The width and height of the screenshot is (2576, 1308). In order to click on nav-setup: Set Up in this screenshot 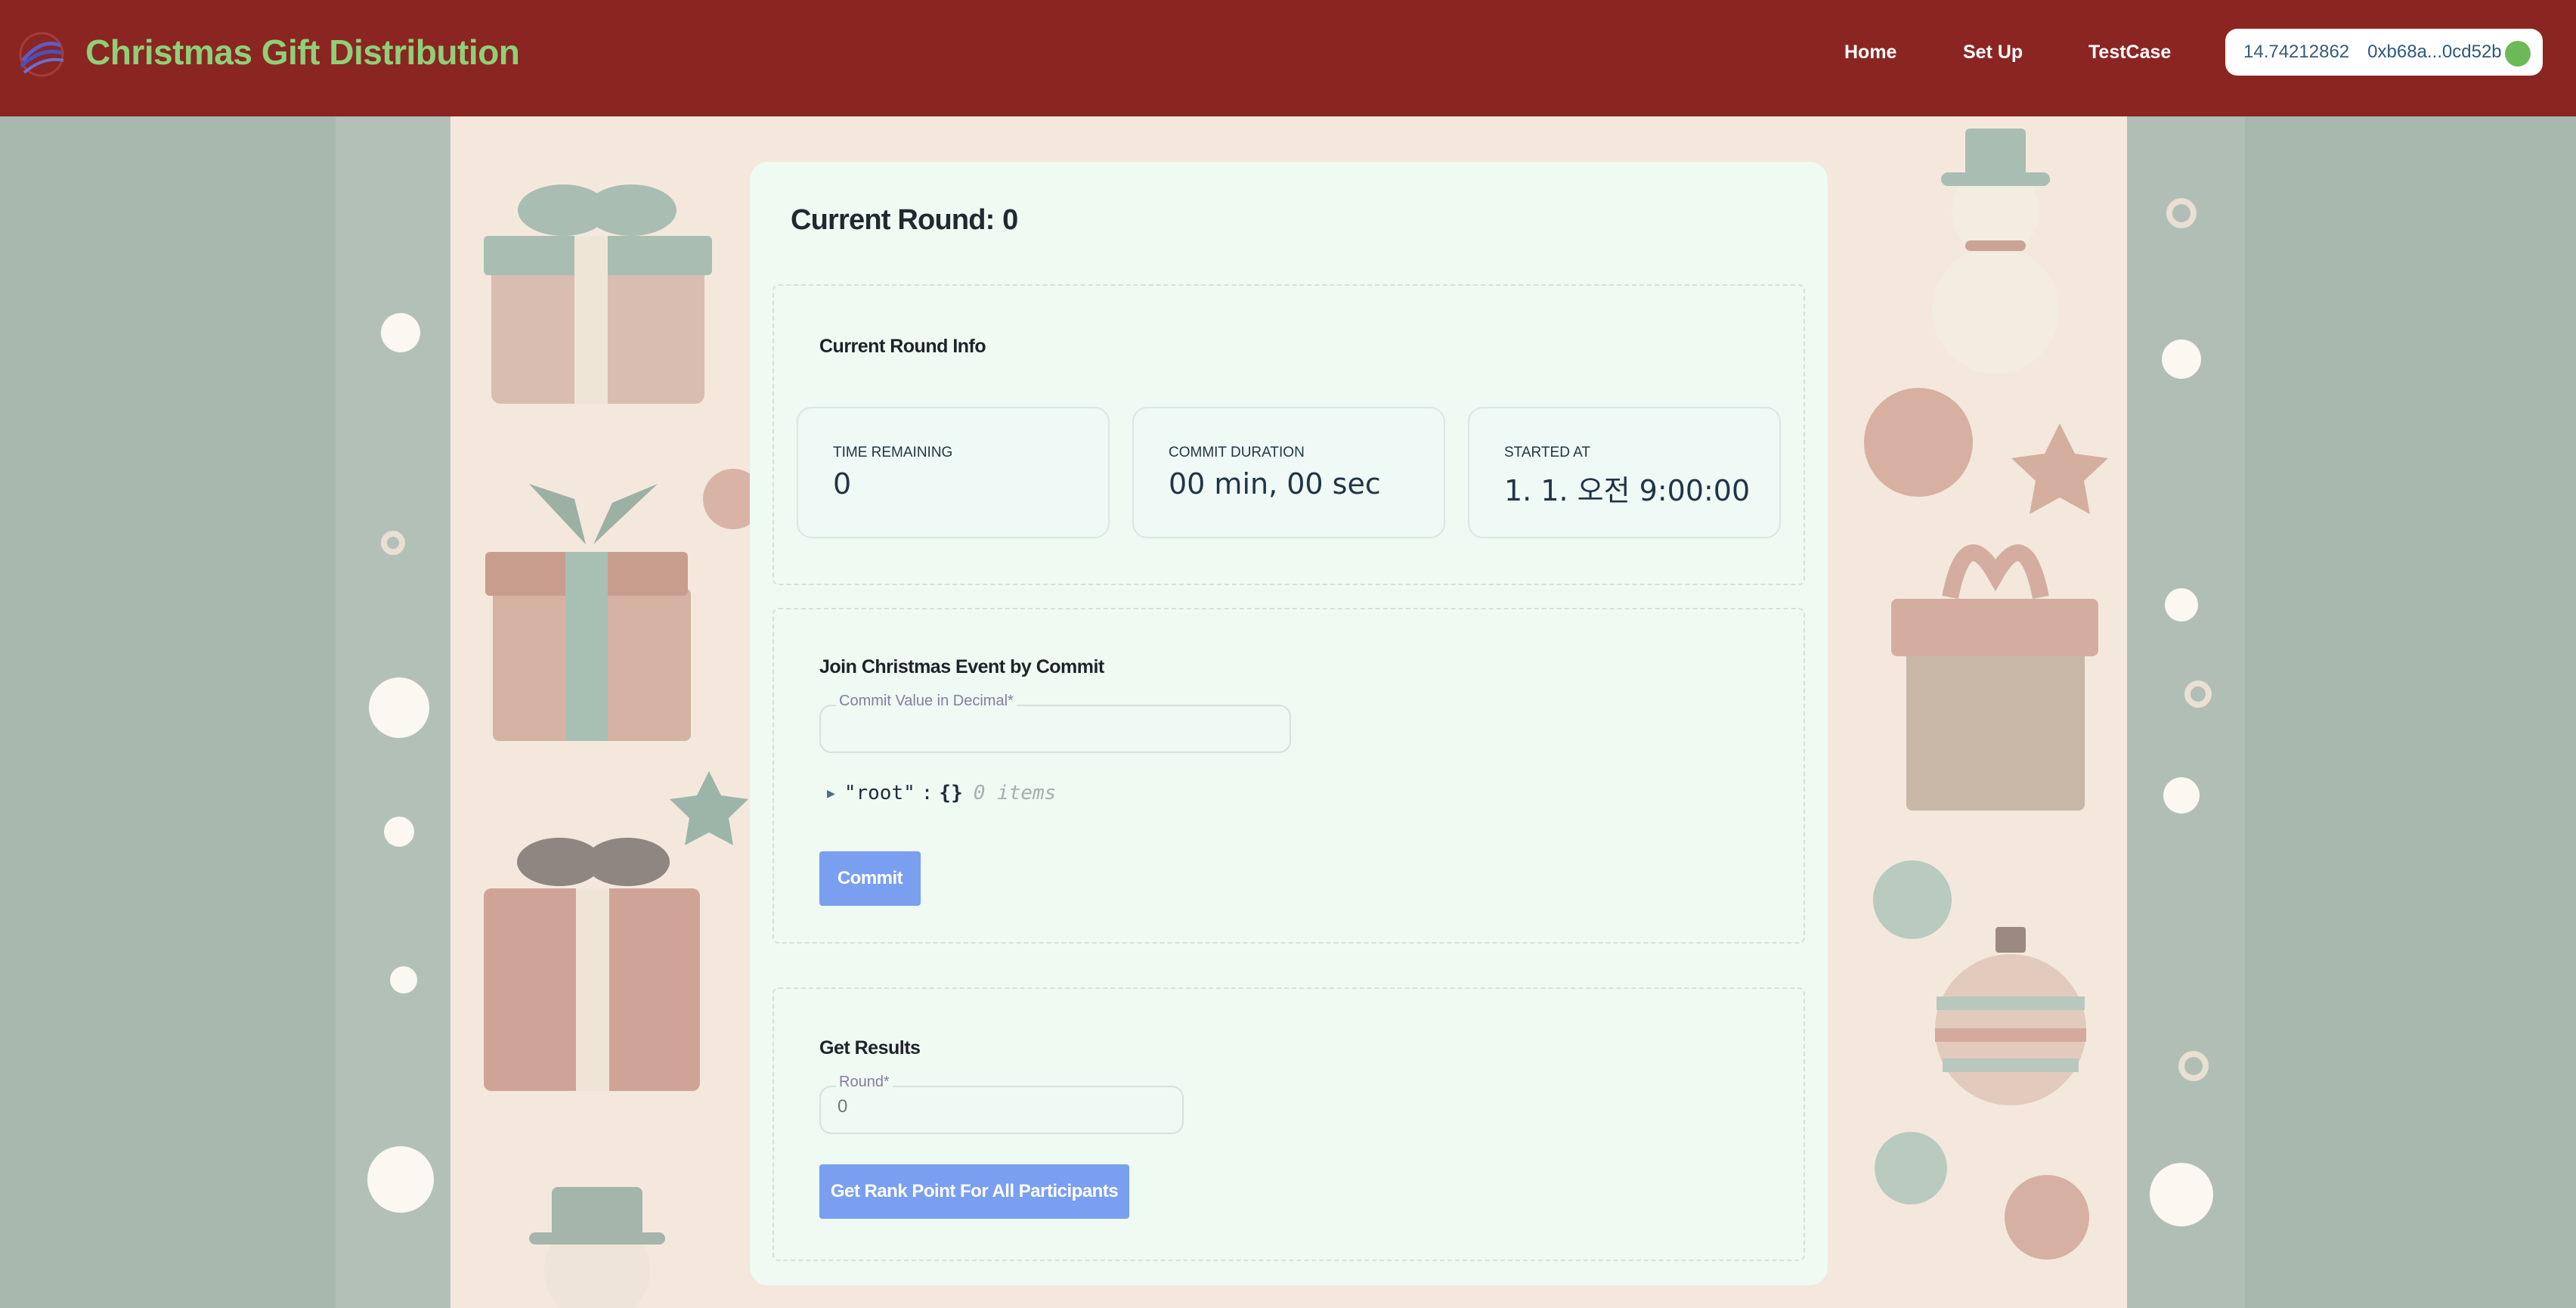, I will do `click(1993, 53)`.